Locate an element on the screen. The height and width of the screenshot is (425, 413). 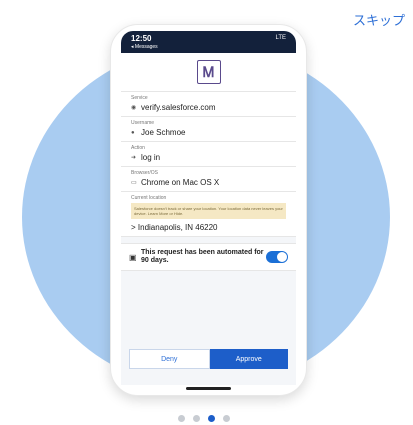
monitor-icon: ▭ is located at coordinates (134, 183).